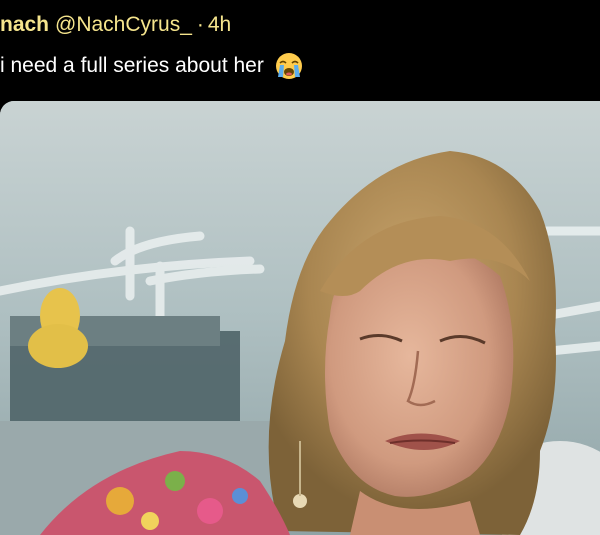 Image resolution: width=600 pixels, height=535 pixels. Describe the element at coordinates (289, 66) in the screenshot. I see `loudly-crying-face-icon` at that location.